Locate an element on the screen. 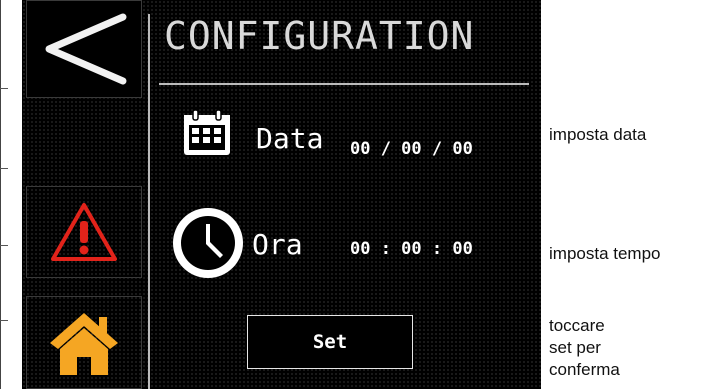 The image size is (711, 389). date-label: Data is located at coordinates (290, 138).